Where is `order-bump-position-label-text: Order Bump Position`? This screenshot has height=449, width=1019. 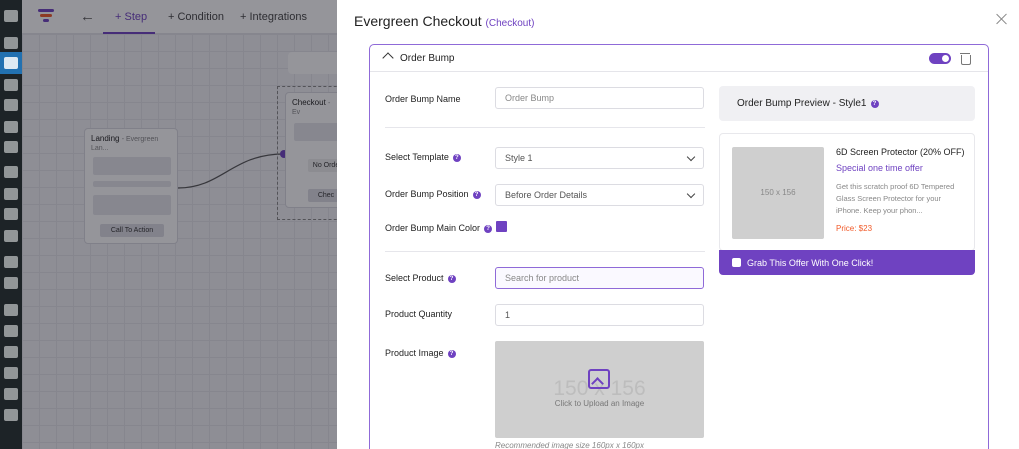 order-bump-position-label-text: Order Bump Position is located at coordinates (427, 194).